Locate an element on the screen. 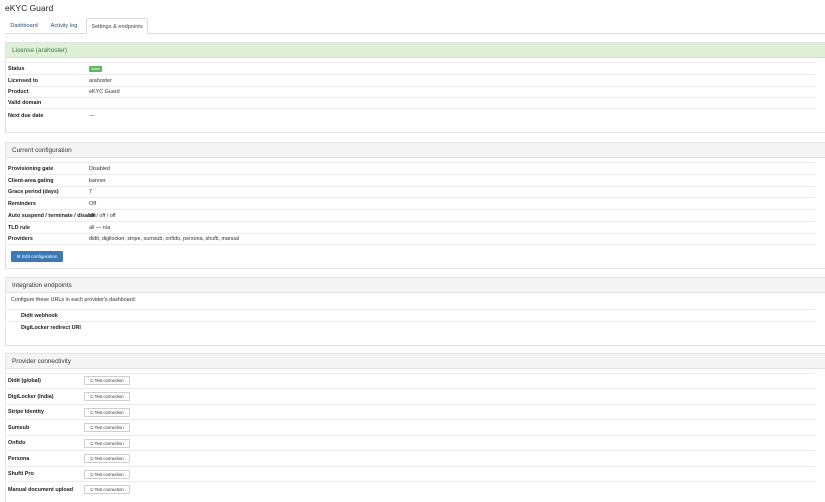 The width and height of the screenshot is (825, 502). config-label: Auto suspend / terminate / disable is located at coordinates (52, 215).